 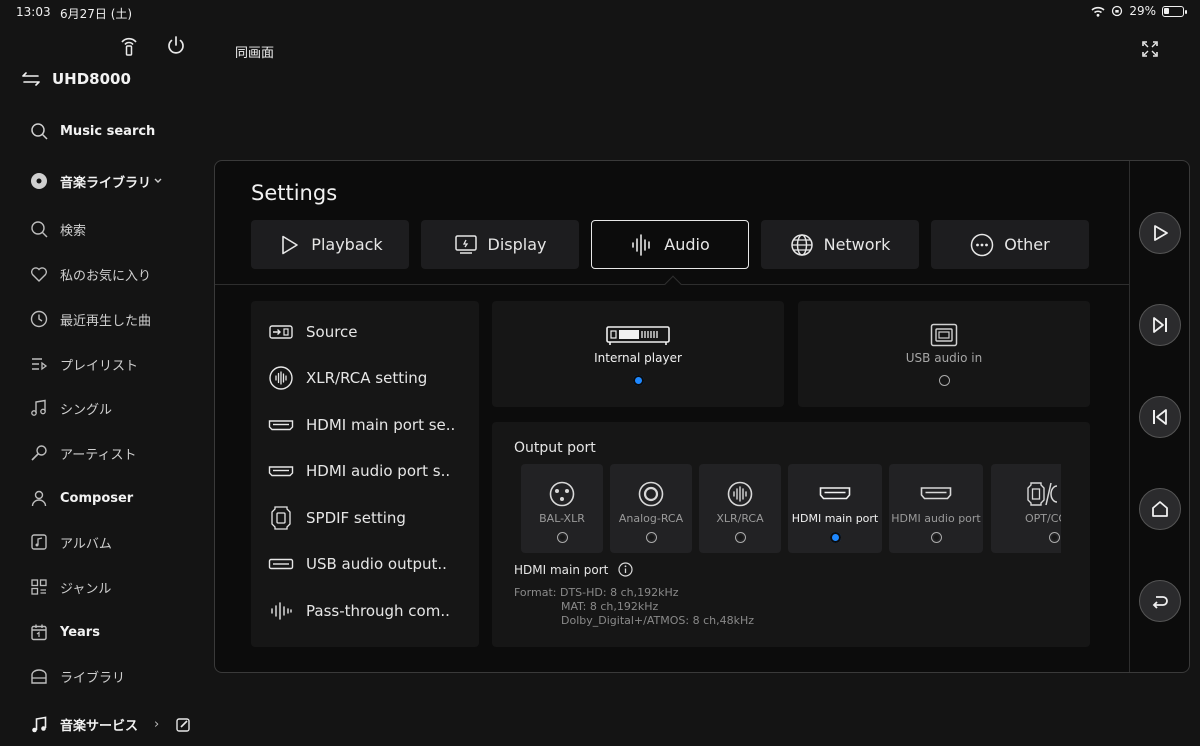 What do you see at coordinates (638, 380) in the screenshot?
I see `source-radio-selected` at bounding box center [638, 380].